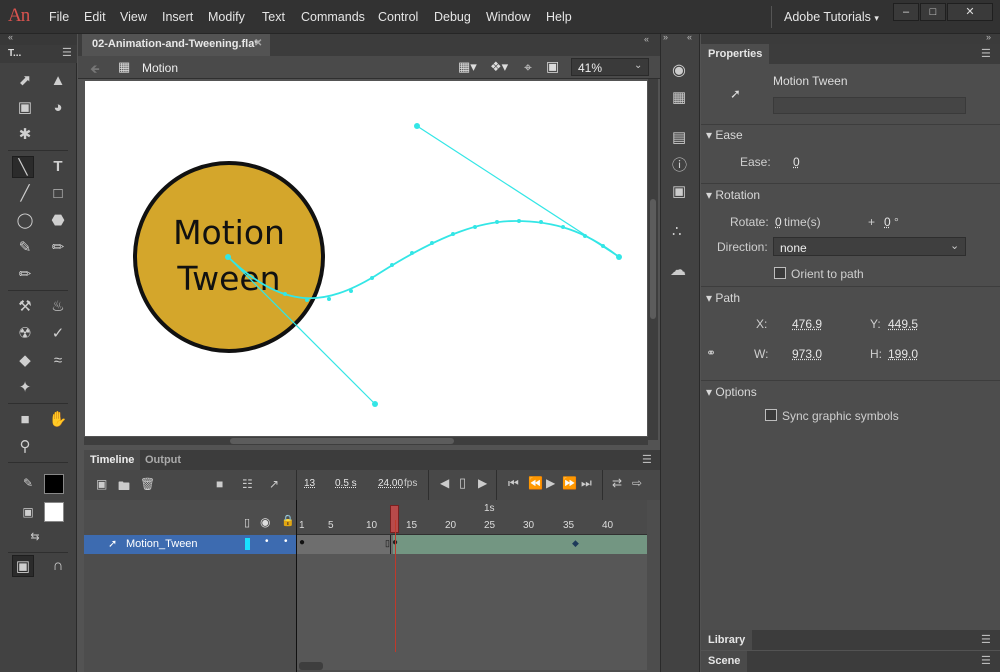 This screenshot has height=672, width=1000. I want to click on polystar-tool-icon: ⬣, so click(58, 221).